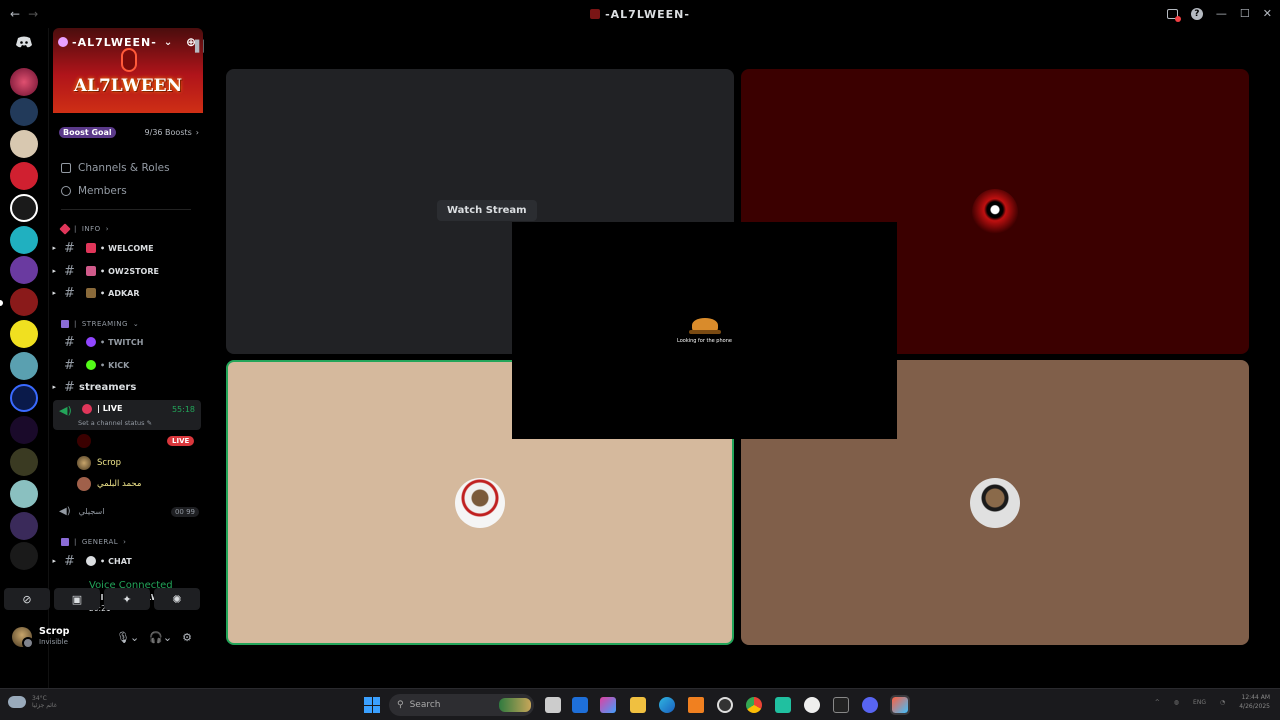 This screenshot has height=720, width=1280. What do you see at coordinates (54, 637) in the screenshot?
I see `user-info: Scrop Invisible` at bounding box center [54, 637].